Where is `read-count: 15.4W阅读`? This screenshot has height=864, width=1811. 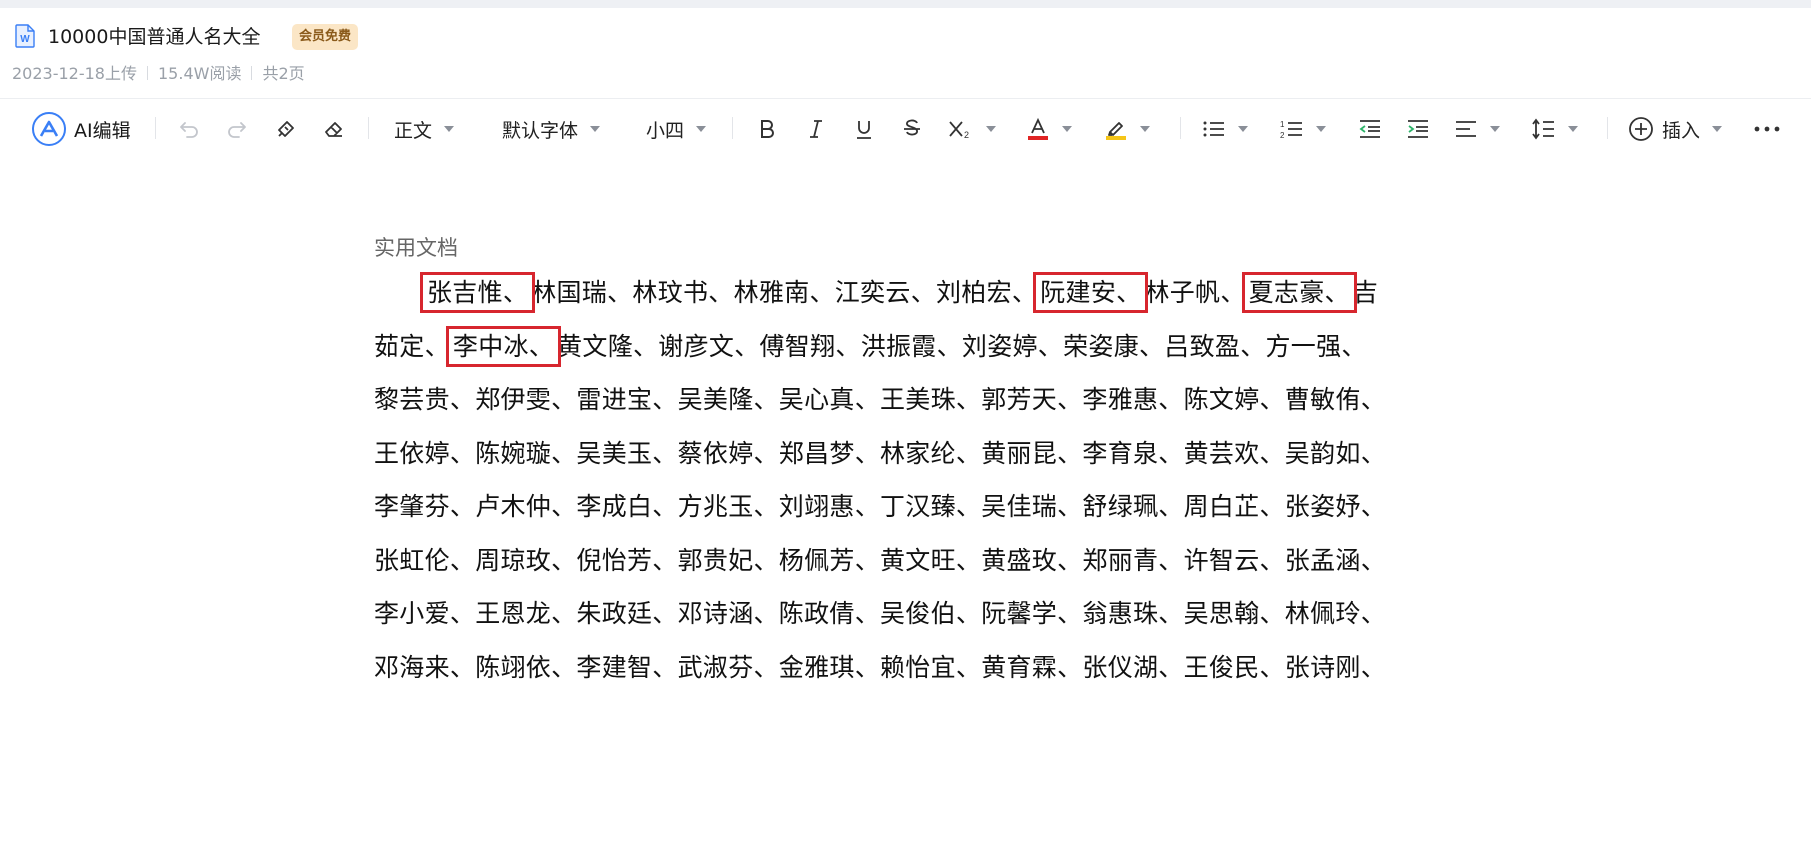 read-count: 15.4W阅读 is located at coordinates (200, 73).